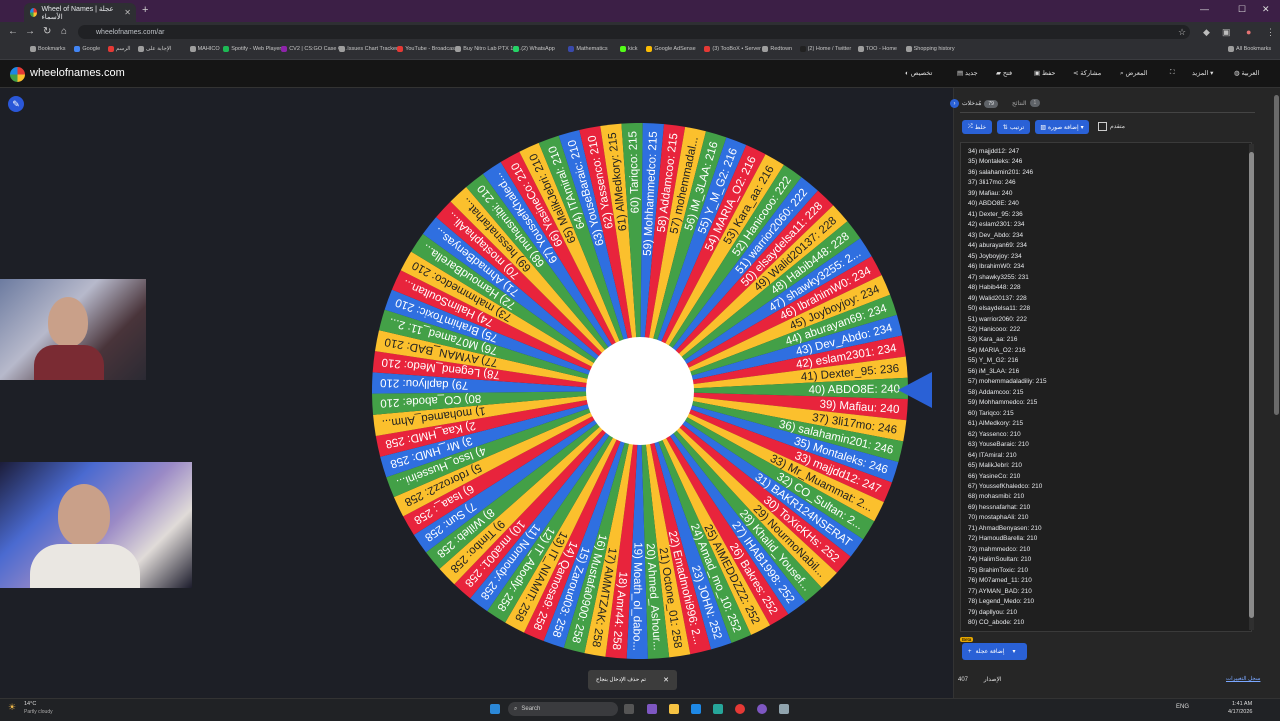 This screenshot has width=1280, height=721. I want to click on entry-item: 59) Mohhammedco: 215, so click(1007, 403).